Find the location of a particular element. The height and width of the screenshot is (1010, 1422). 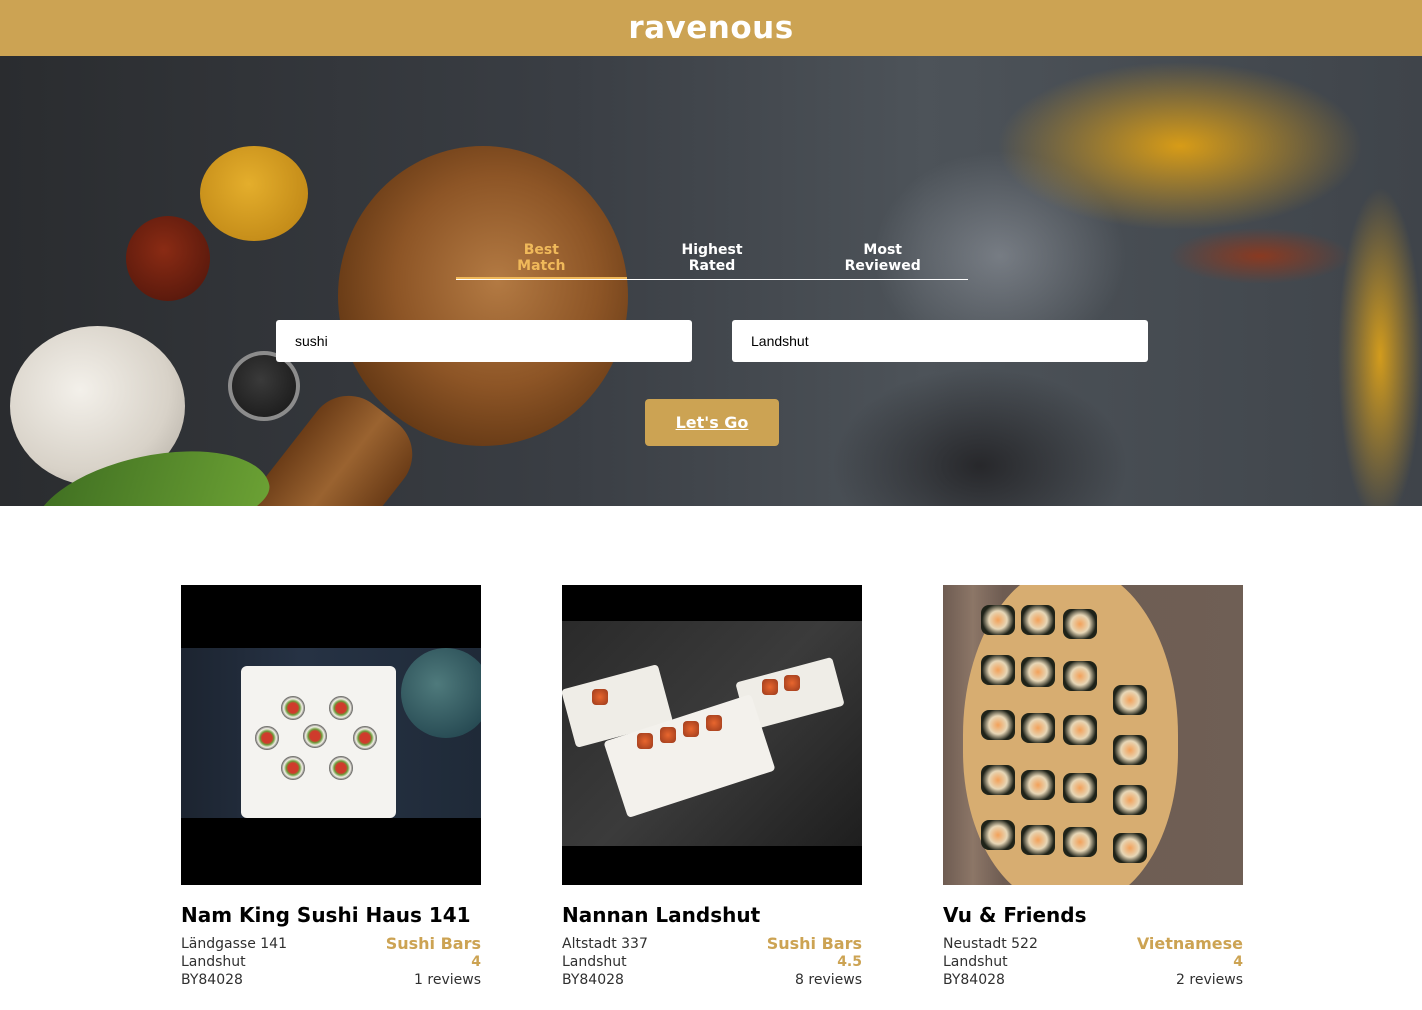

sort-tab-best-match: Best Match is located at coordinates (541, 260).